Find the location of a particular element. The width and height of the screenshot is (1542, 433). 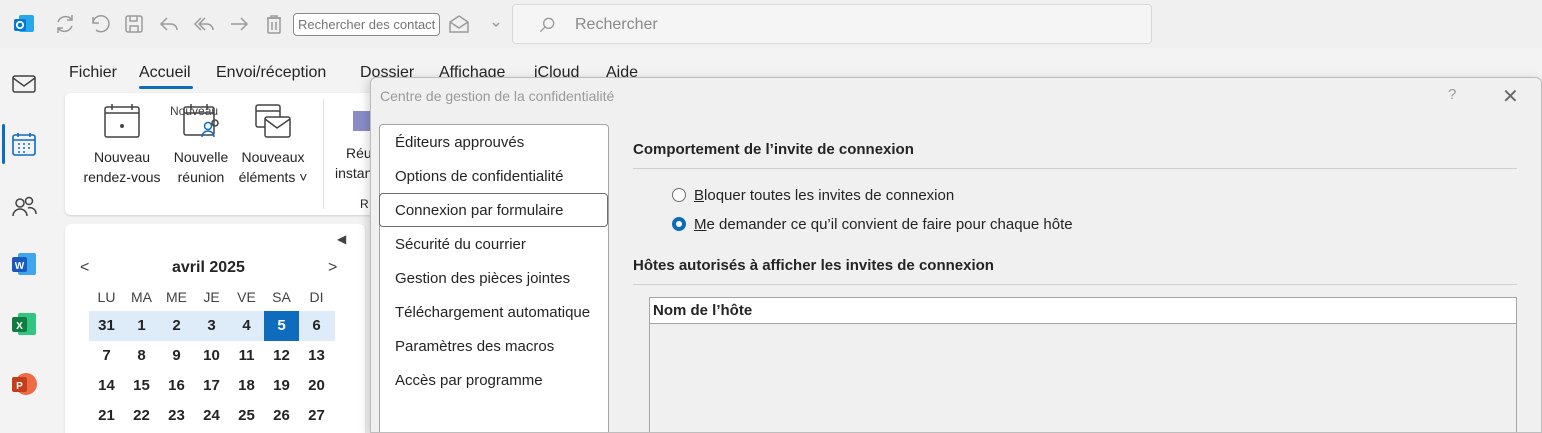

calendar-day: 10 is located at coordinates (211, 356).